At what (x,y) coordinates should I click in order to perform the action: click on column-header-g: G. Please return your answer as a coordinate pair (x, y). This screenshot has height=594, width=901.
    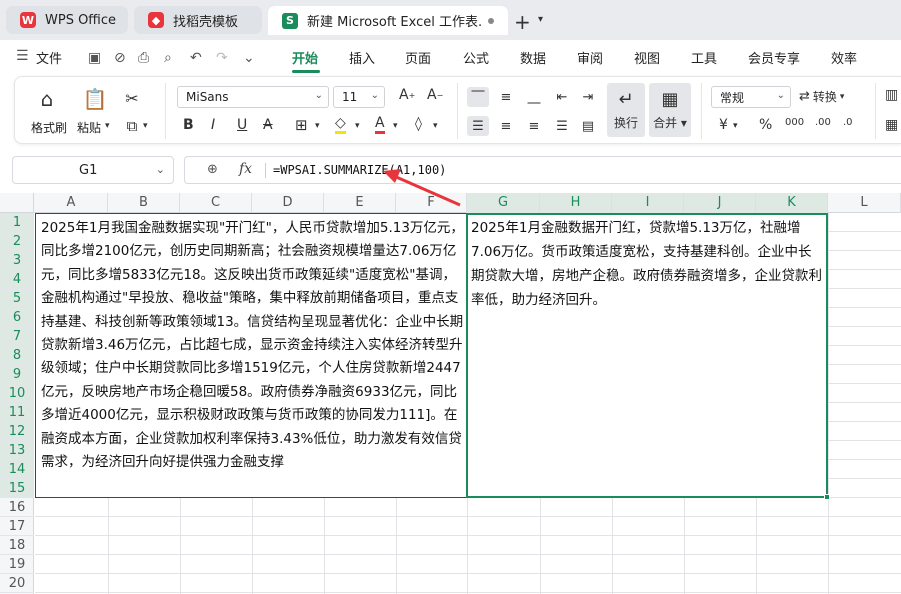
    Looking at the image, I should click on (503, 203).